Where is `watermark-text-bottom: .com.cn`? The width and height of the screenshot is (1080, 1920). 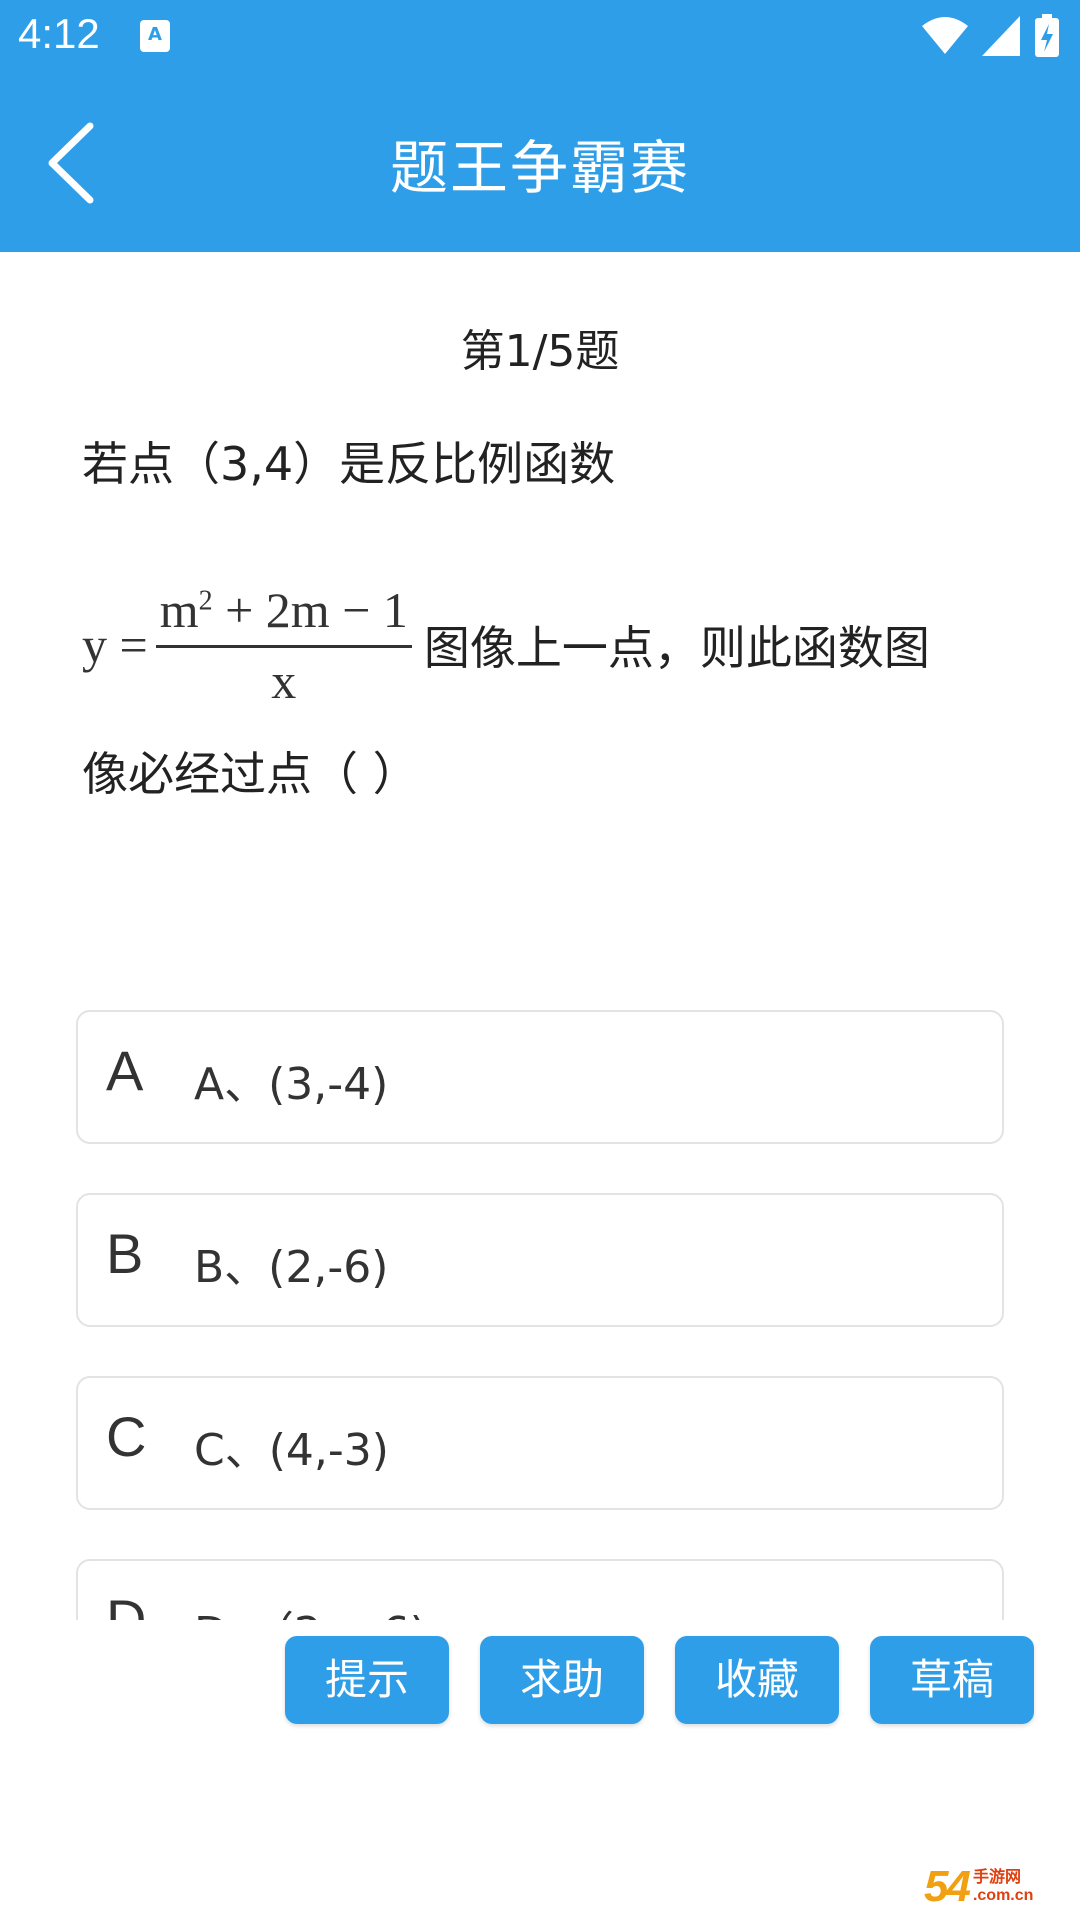
watermark-text-bottom: .com.cn is located at coordinates (1003, 1895).